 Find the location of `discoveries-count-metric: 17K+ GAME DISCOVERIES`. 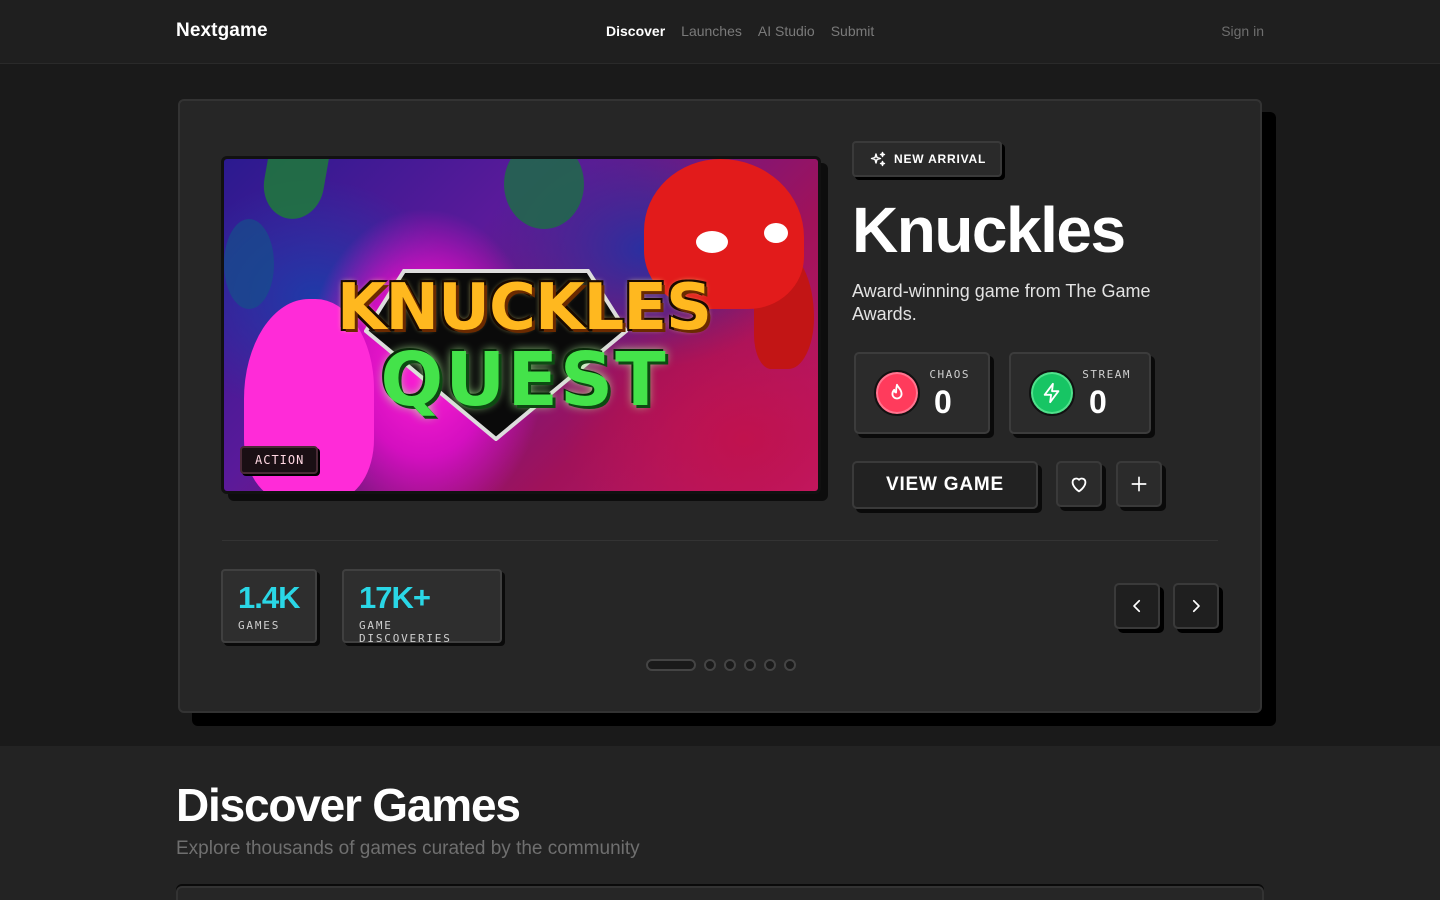

discoveries-count-metric: 17K+ GAME DISCOVERIES is located at coordinates (422, 607).